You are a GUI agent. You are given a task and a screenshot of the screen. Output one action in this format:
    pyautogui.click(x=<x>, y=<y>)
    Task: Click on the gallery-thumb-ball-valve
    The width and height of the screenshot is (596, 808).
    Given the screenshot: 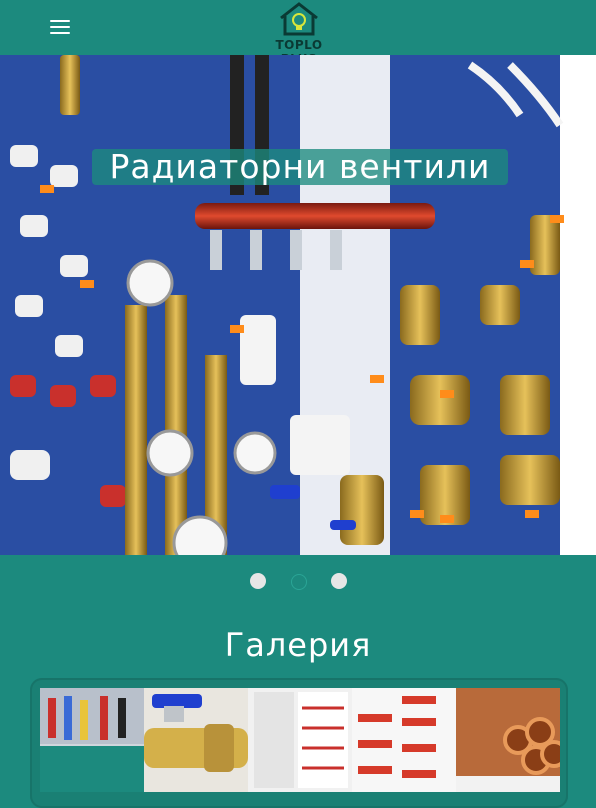 What is the action you would take?
    pyautogui.click(x=196, y=740)
    